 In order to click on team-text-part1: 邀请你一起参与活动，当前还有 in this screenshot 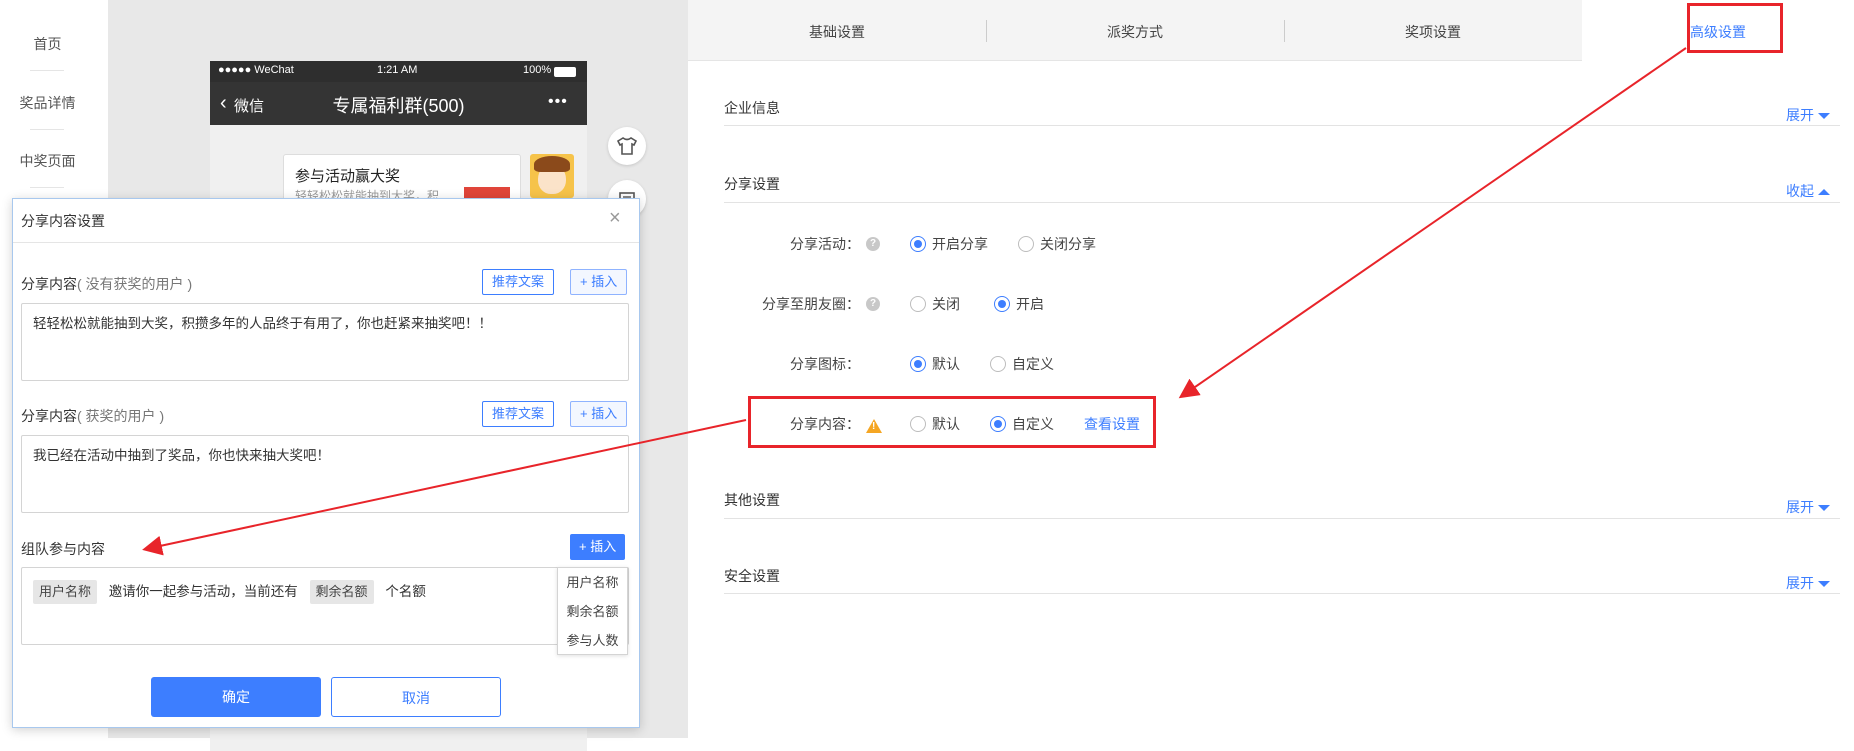, I will do `click(203, 591)`.